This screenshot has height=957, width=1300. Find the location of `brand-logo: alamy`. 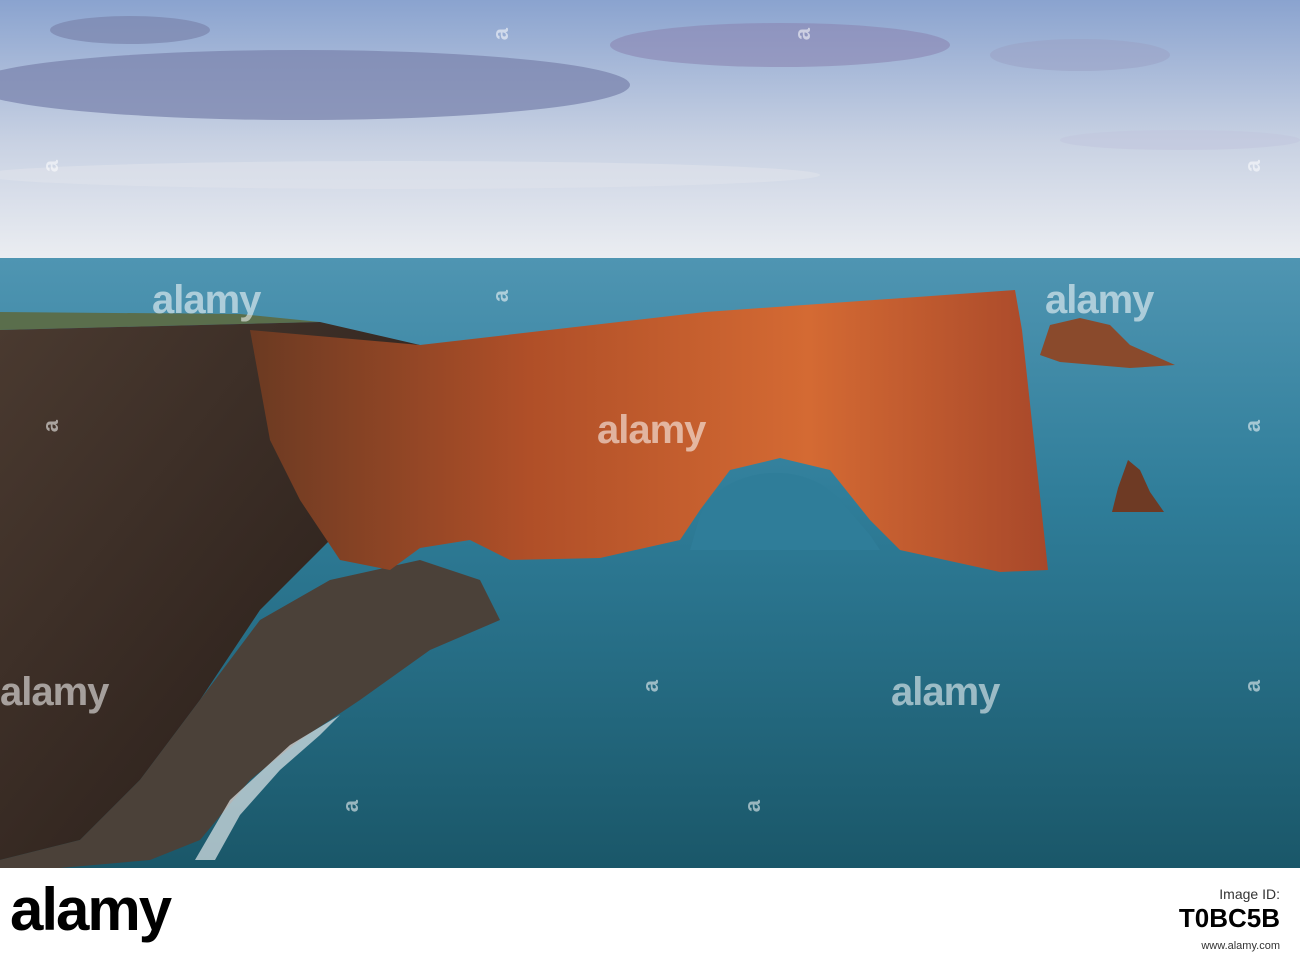

brand-logo: alamy is located at coordinates (91, 910).